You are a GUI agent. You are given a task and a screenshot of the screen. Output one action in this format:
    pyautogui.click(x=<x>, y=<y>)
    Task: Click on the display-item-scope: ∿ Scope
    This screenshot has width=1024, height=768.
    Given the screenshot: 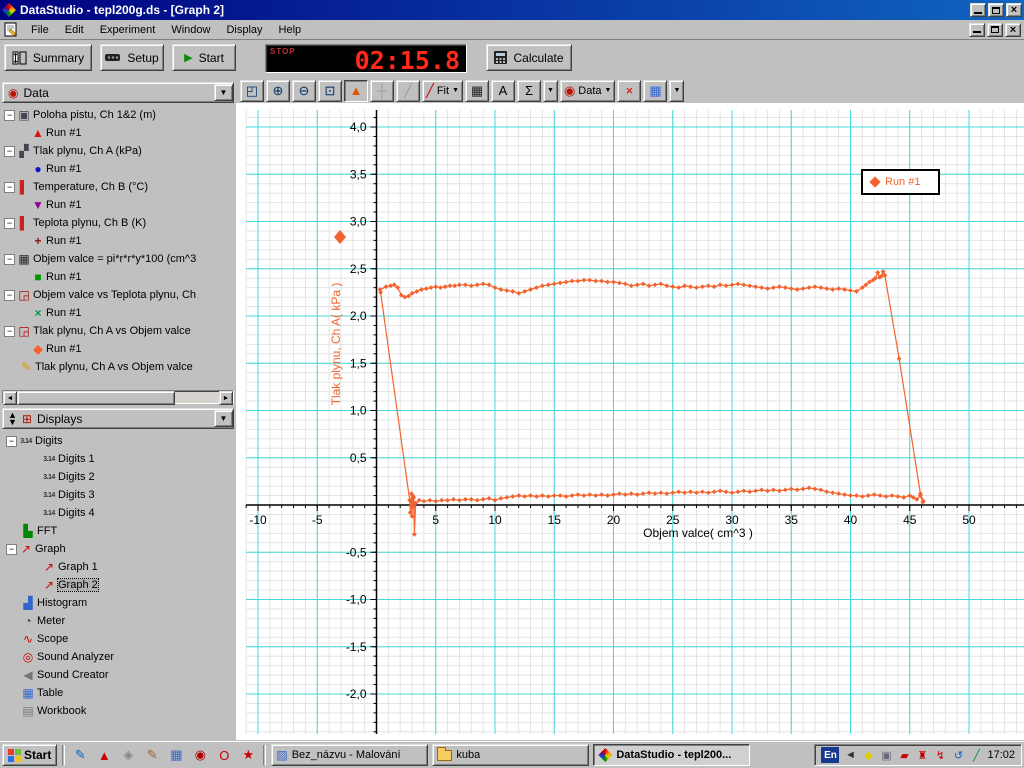 What is the action you would take?
    pyautogui.click(x=117, y=639)
    